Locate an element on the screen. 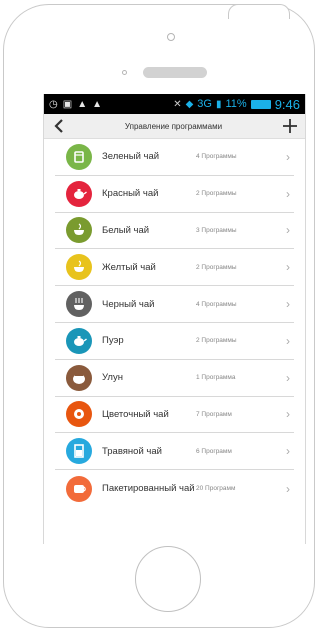  earpiece-speaker is located at coordinates (175, 72).